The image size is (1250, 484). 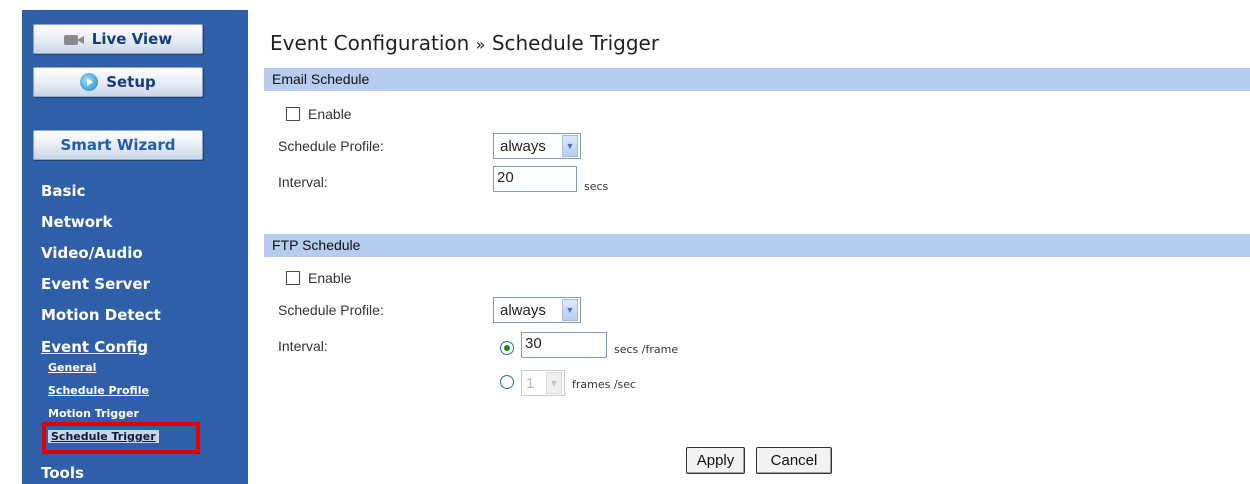 What do you see at coordinates (715, 460) in the screenshot?
I see `apply-button: Apply` at bounding box center [715, 460].